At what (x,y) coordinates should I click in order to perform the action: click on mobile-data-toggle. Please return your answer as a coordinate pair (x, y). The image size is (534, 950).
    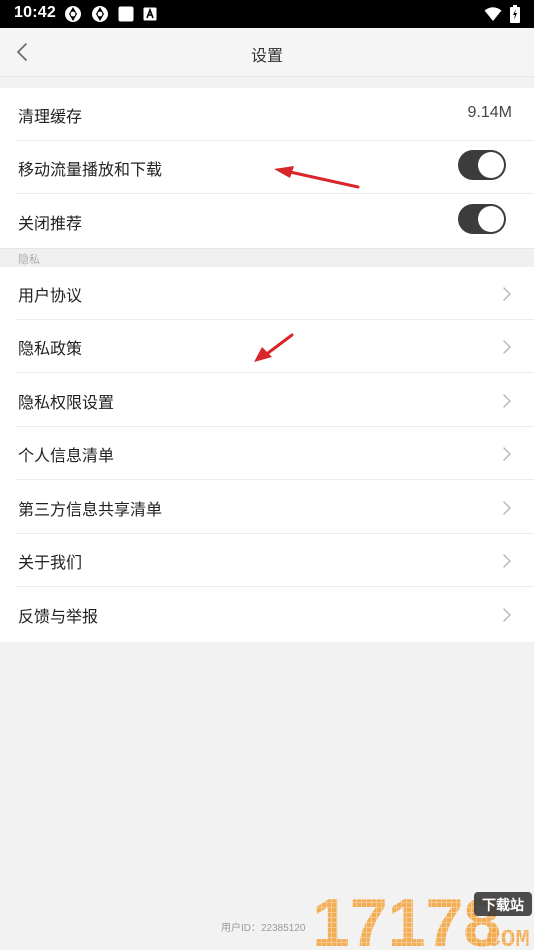
    Looking at the image, I should click on (482, 165).